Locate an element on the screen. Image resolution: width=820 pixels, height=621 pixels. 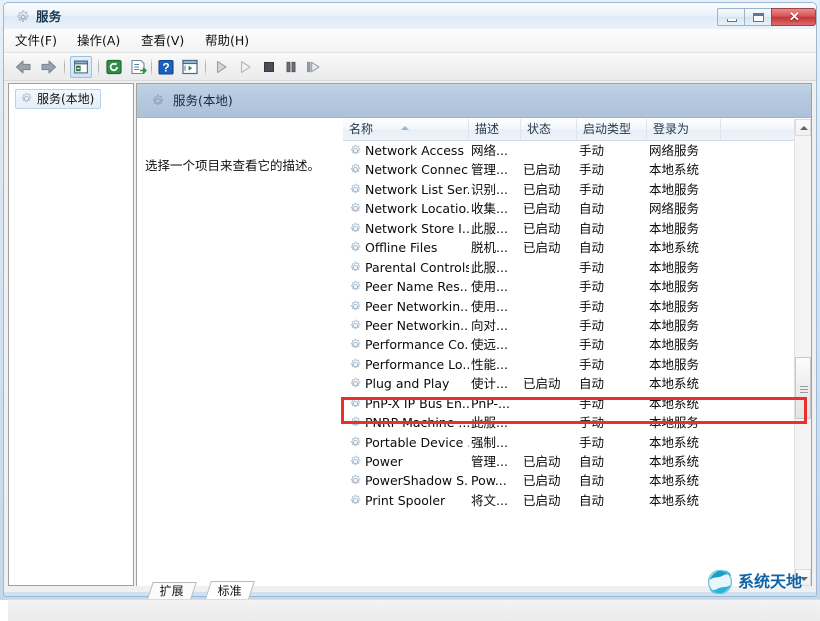
sort-ascending-icon is located at coordinates (405, 128).